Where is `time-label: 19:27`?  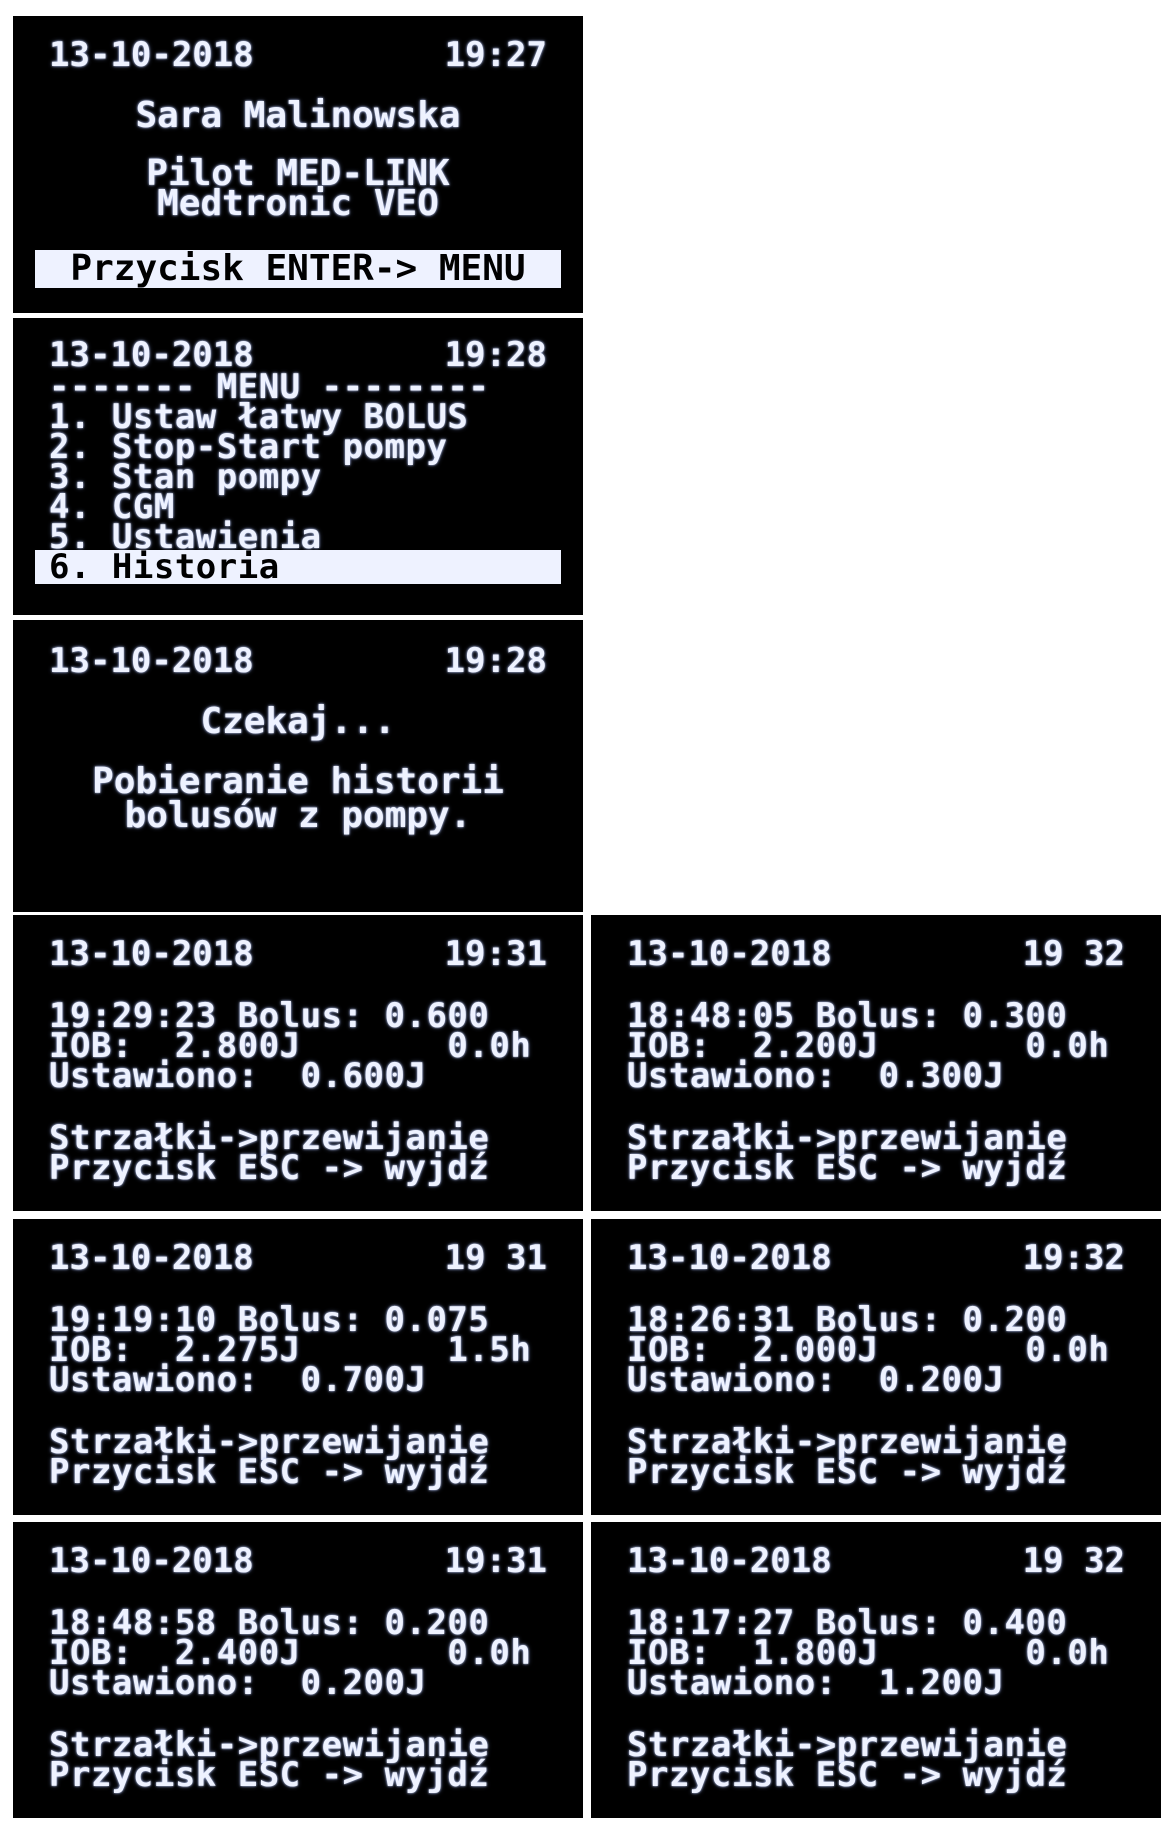
time-label: 19:27 is located at coordinates (495, 55).